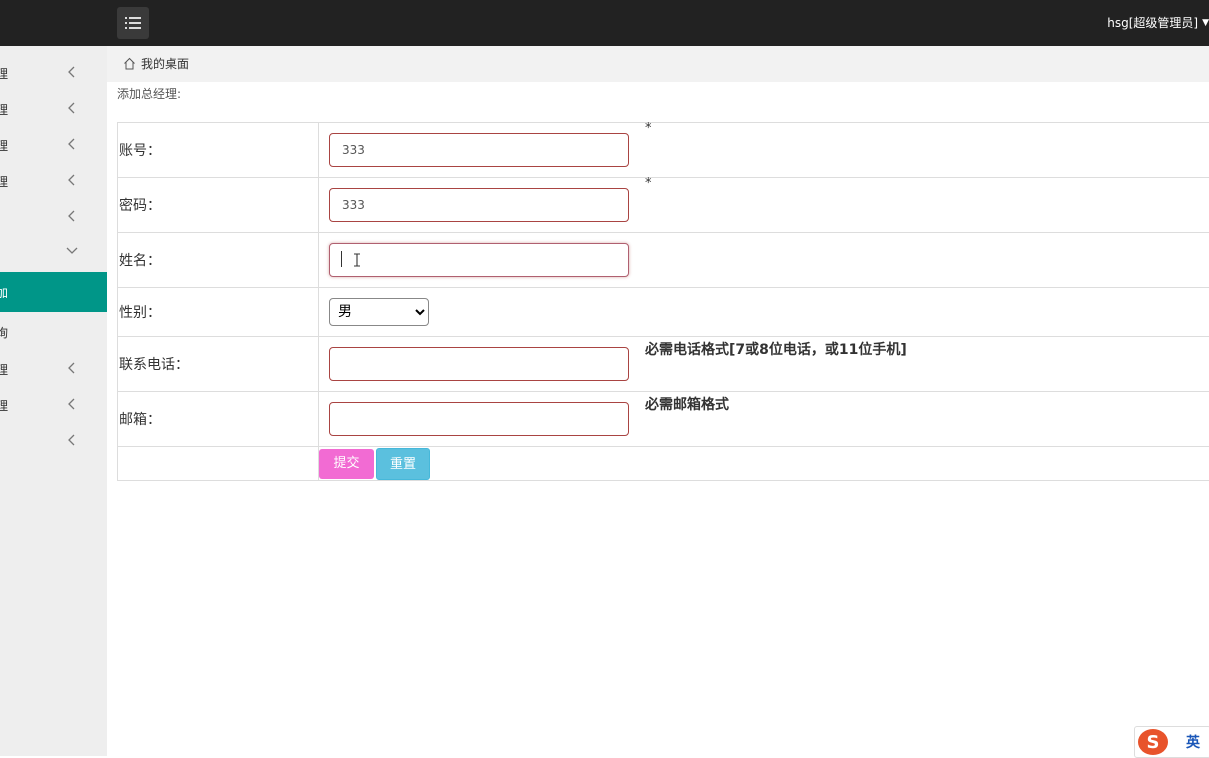  I want to click on sidebar-item-10: 理, so click(53, 405).